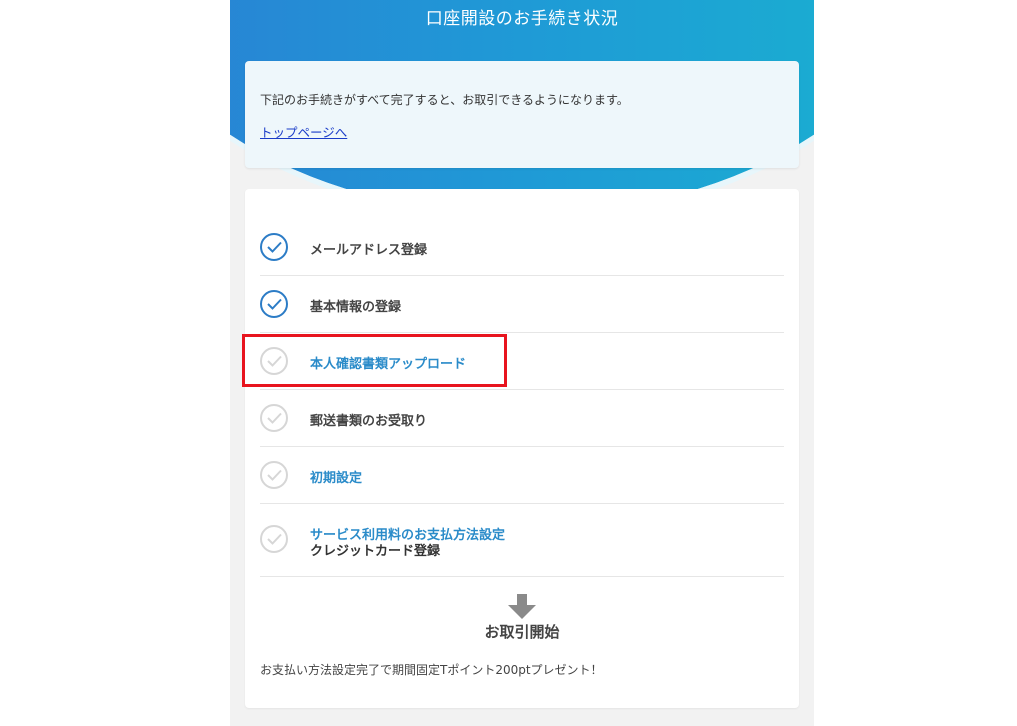 Image resolution: width=1017 pixels, height=726 pixels. I want to click on step-label: 基本情報の登録, so click(356, 307).